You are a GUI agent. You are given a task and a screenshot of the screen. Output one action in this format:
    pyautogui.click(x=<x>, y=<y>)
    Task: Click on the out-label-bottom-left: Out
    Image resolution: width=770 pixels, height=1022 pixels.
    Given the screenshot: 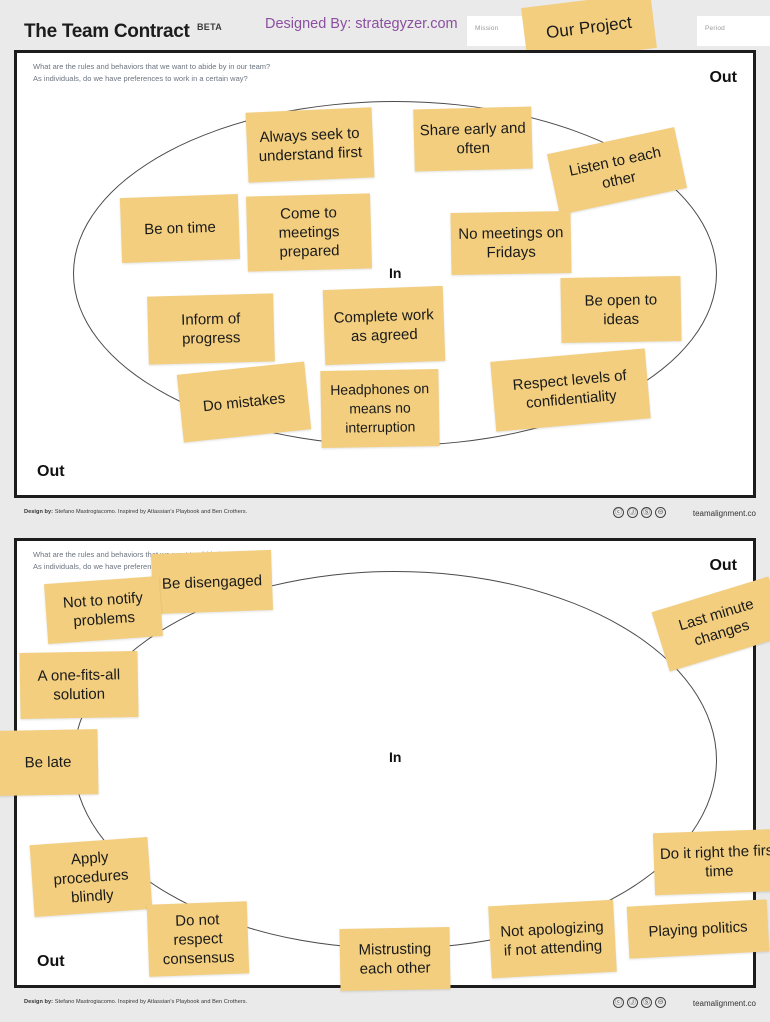 What is the action you would take?
    pyautogui.click(x=51, y=471)
    